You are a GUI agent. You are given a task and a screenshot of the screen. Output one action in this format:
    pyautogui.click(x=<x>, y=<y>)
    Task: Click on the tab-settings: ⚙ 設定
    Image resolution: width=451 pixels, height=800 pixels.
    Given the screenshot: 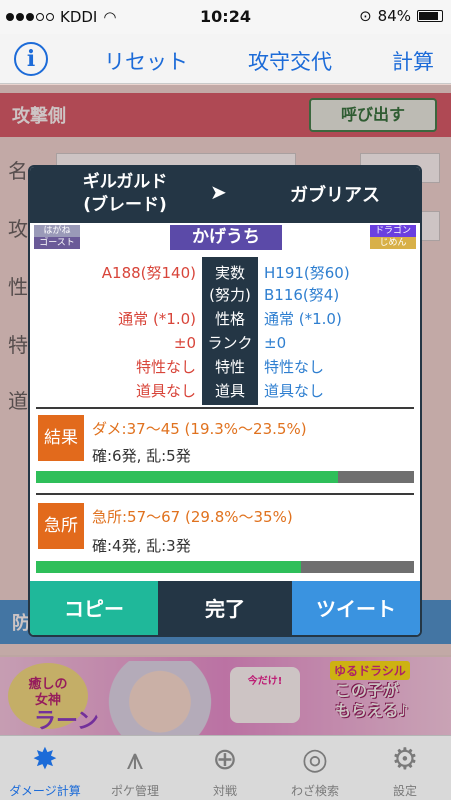 What is the action you would take?
    pyautogui.click(x=405, y=768)
    